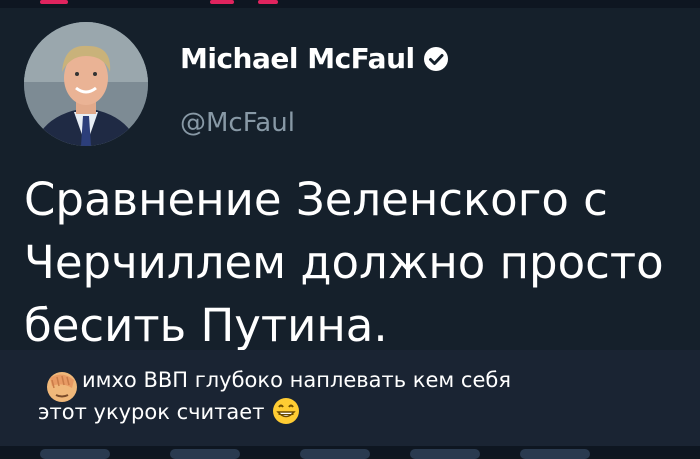 The image size is (700, 459). What do you see at coordinates (296, 380) in the screenshot?
I see `comment-line-1: имхо ВВП глубоко наплевать кем себя` at bounding box center [296, 380].